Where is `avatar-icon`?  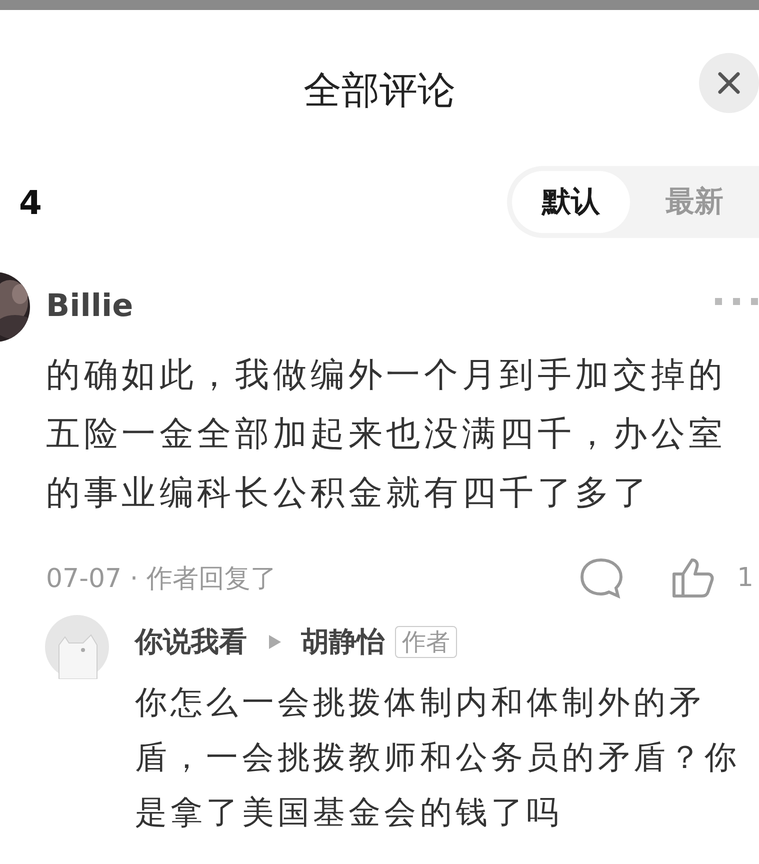
avatar-icon is located at coordinates (77, 647).